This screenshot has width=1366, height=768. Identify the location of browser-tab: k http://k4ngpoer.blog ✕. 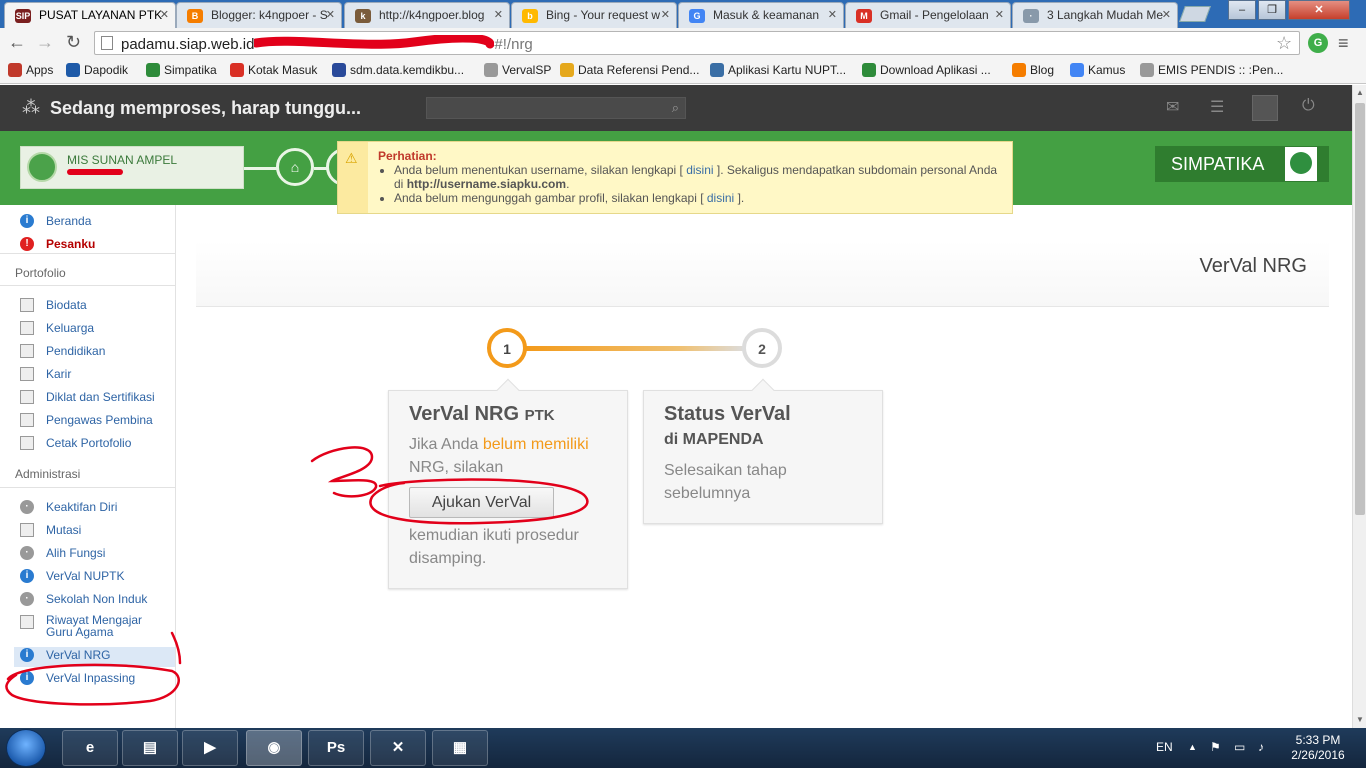
(427, 15).